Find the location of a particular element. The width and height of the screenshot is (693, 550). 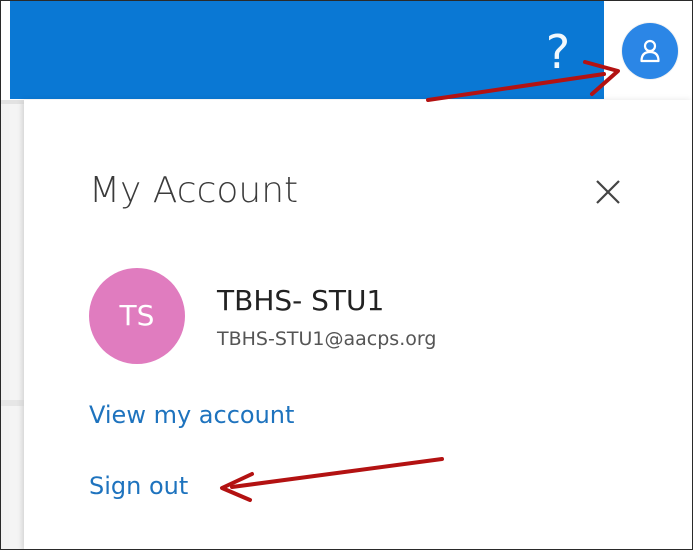

user-email: TBHS-STU1@aacps.org is located at coordinates (327, 339).